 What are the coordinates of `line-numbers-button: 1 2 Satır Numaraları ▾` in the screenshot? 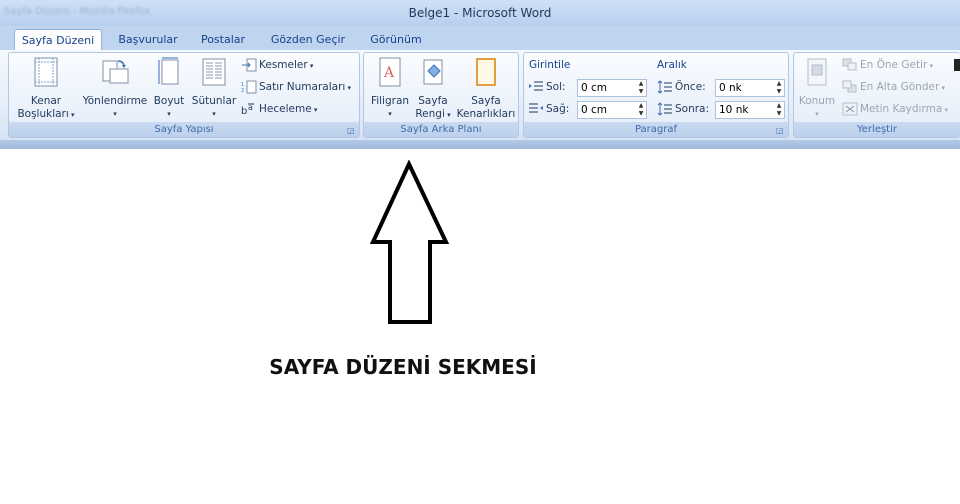 It's located at (296, 87).